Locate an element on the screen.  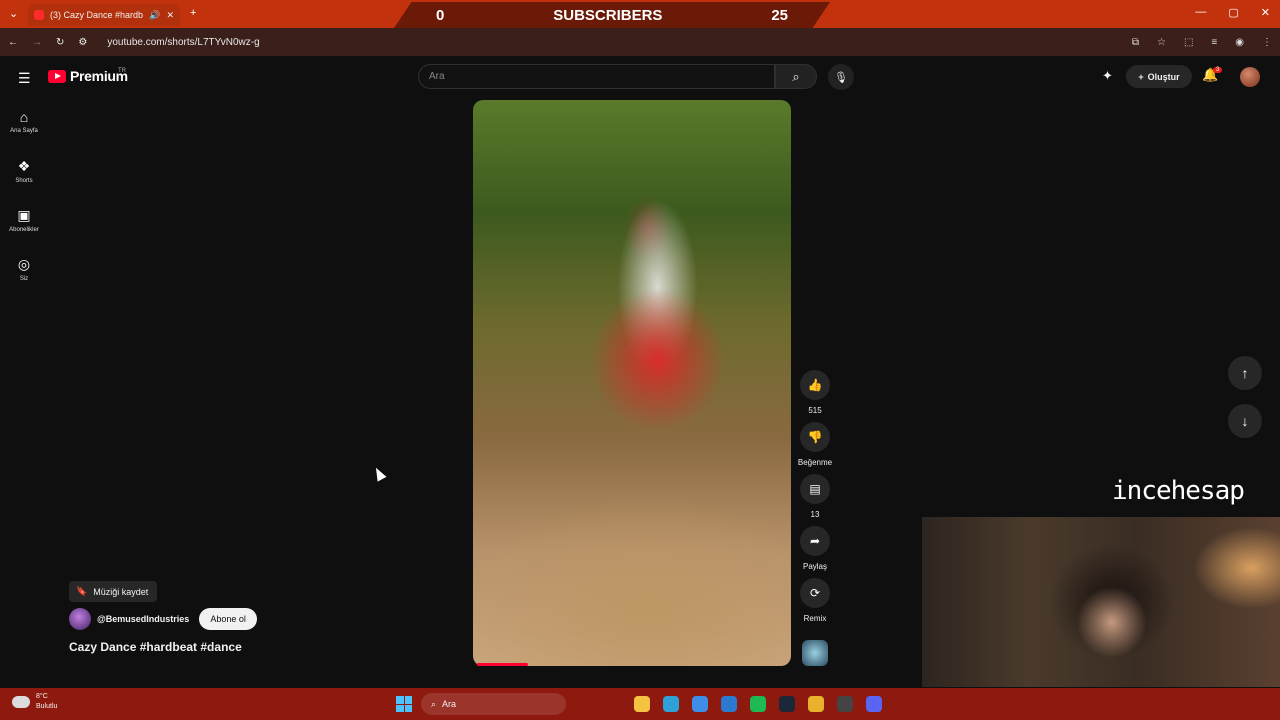
window-controls: — ▢ ✕ is located at coordinates (1232, 12).